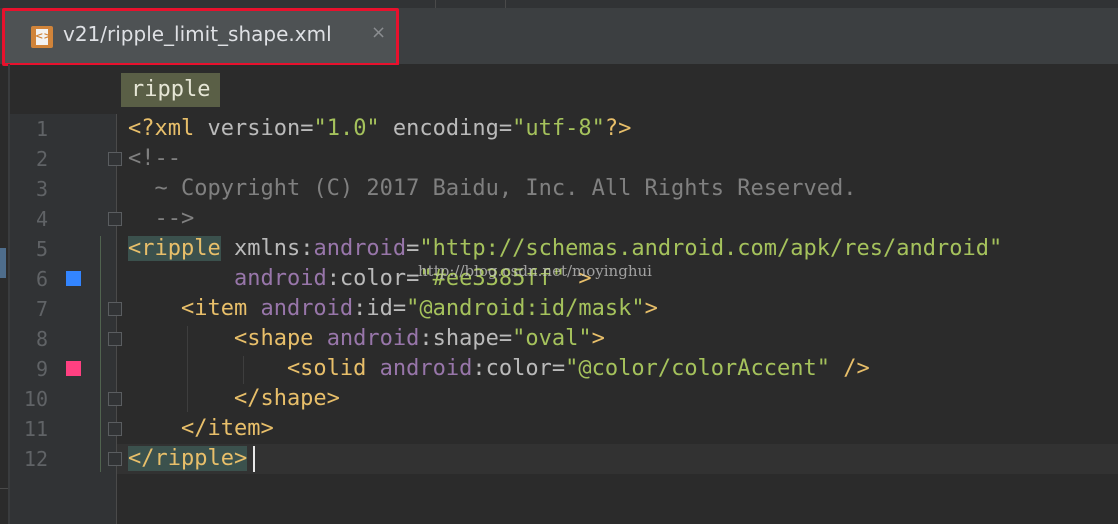 The height and width of the screenshot is (524, 1118). Describe the element at coordinates (4, 488) in the screenshot. I see `window-edge-tick` at that location.